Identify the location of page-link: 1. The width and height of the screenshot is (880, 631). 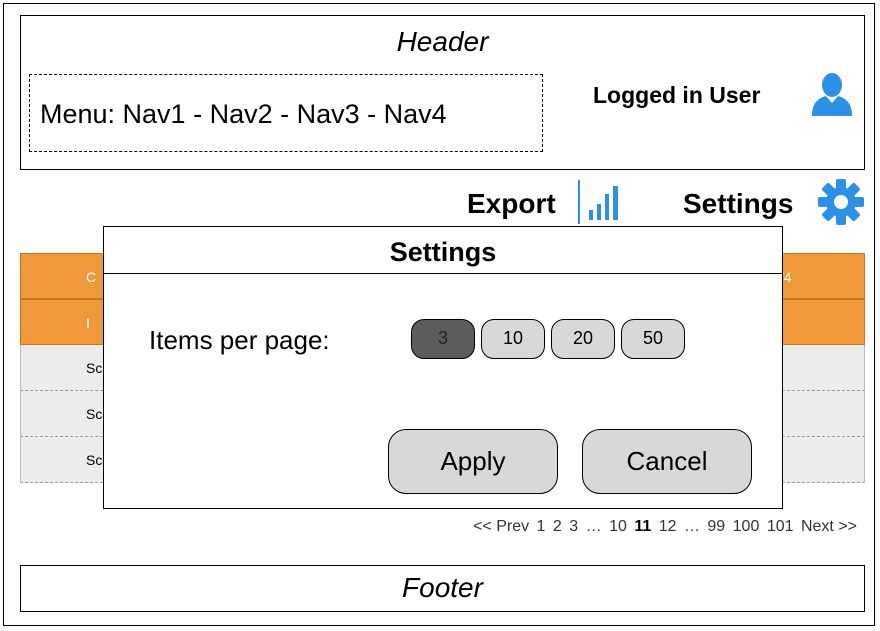
(541, 526).